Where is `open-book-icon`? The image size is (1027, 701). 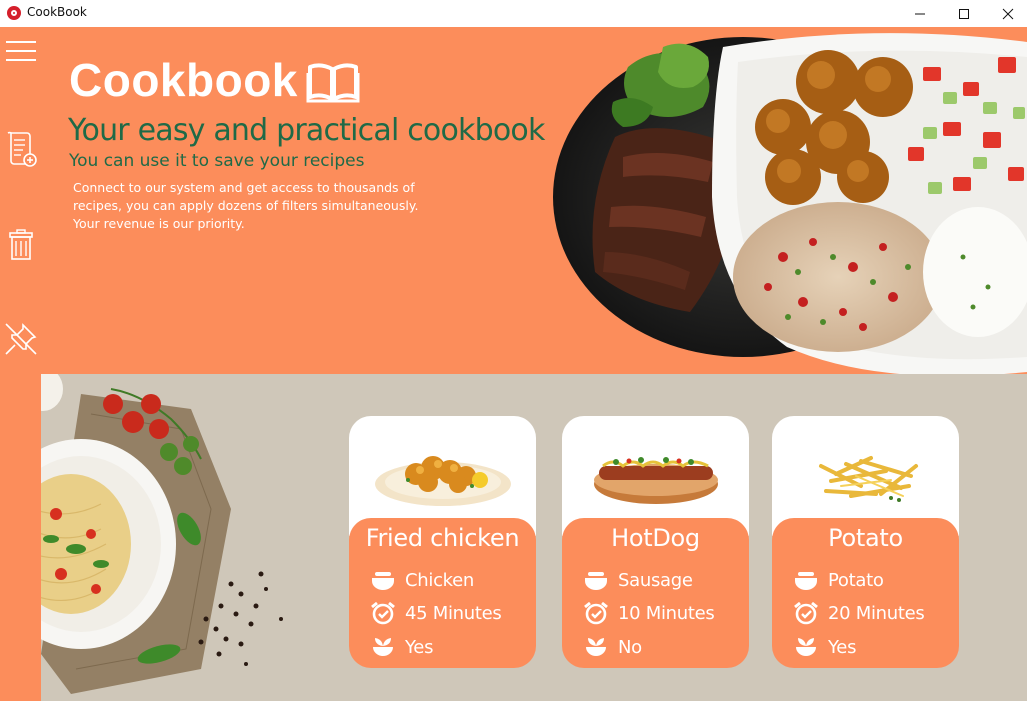 open-book-icon is located at coordinates (333, 83).